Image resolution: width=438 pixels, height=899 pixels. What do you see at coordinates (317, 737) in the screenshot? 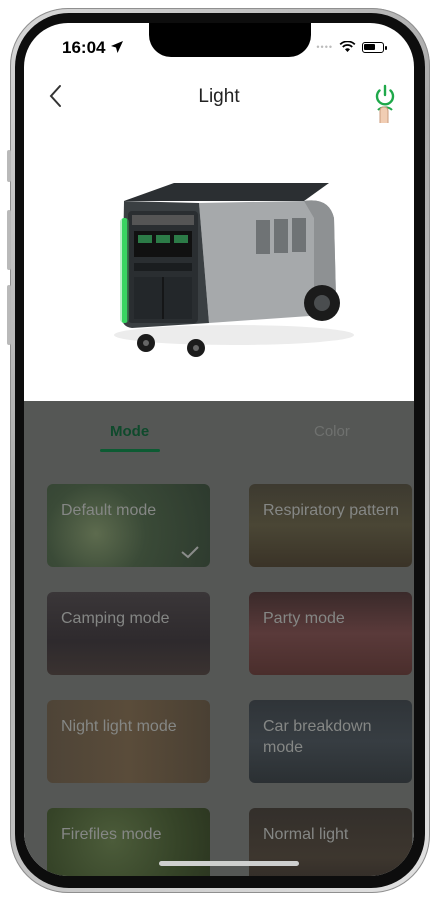
I see `mode-card-label: Car breakdown mode` at bounding box center [317, 737].